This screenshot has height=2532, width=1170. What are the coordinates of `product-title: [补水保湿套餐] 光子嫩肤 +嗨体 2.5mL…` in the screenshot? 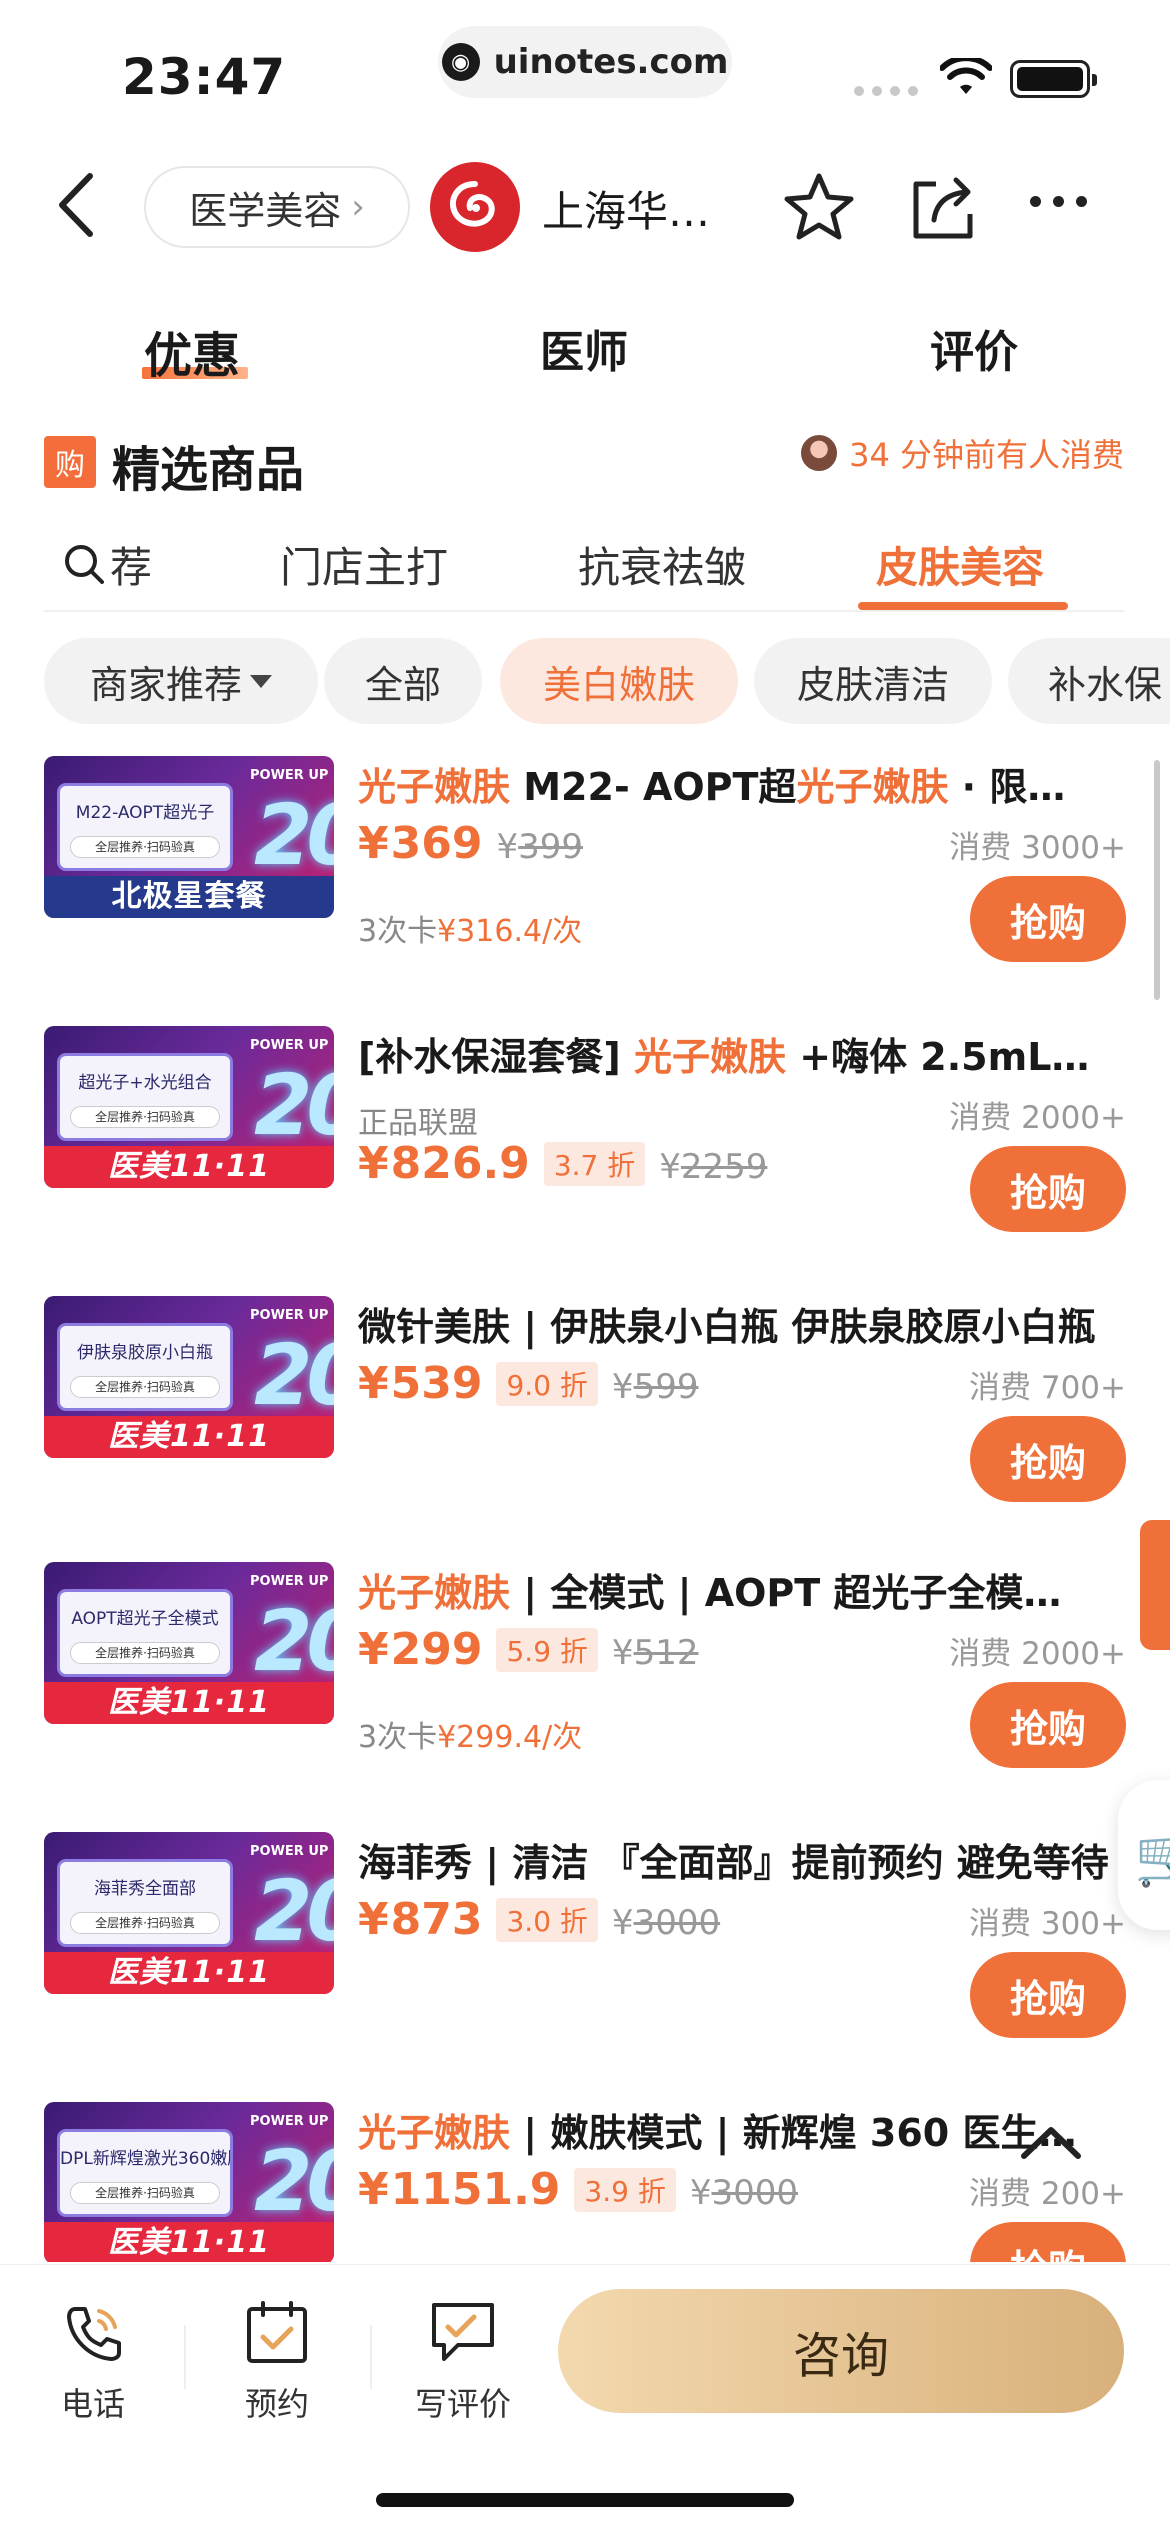 It's located at (724, 1057).